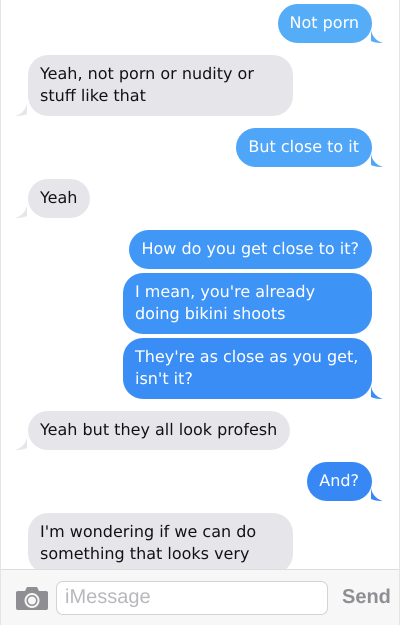 Image resolution: width=400 pixels, height=625 pixels. Describe the element at coordinates (32, 598) in the screenshot. I see `camera-icon` at that location.